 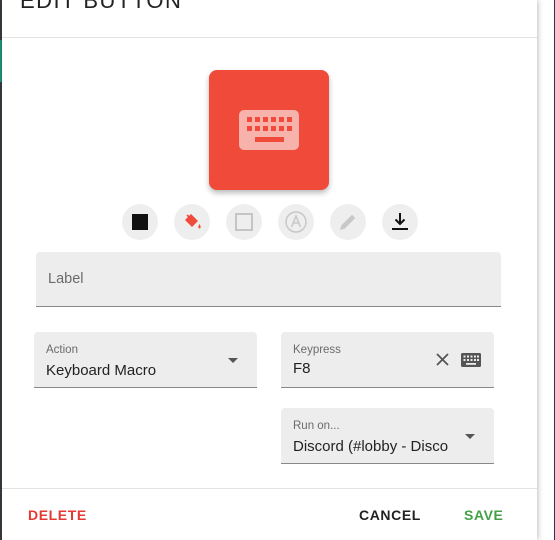 I want to click on run-on-value: Discord (#lobby - Disco, so click(x=371, y=446).